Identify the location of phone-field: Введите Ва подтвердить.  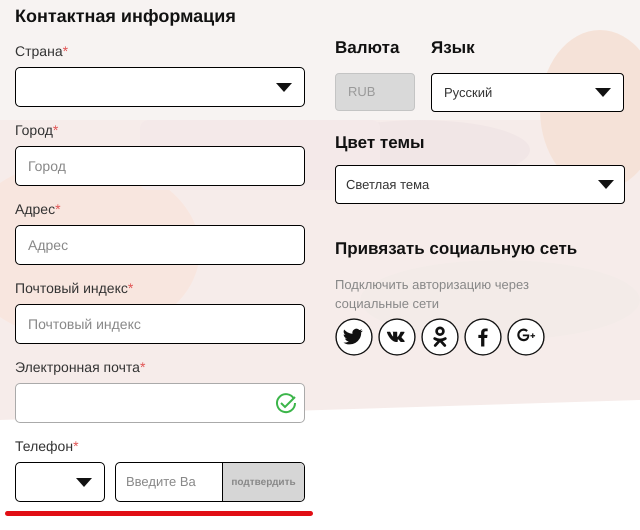
(210, 482).